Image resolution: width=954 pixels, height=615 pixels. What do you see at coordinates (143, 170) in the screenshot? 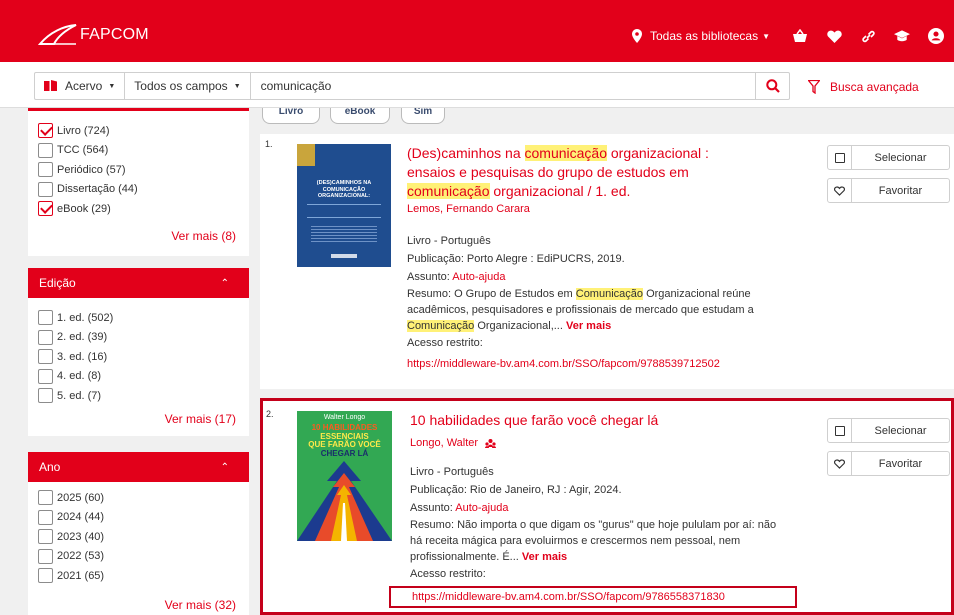
I see `facet-option: Periódico (57)` at bounding box center [143, 170].